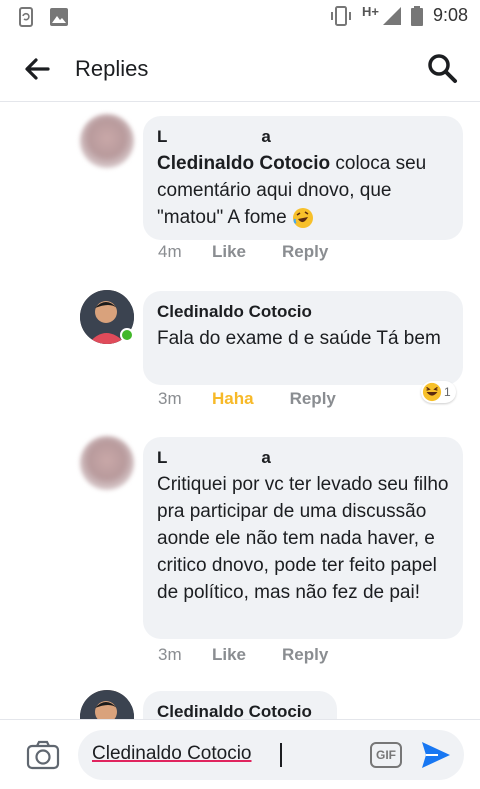 Image resolution: width=480 pixels, height=789 pixels. I want to click on comment-text: Fala do exame d e saúde Tá bem, so click(299, 338).